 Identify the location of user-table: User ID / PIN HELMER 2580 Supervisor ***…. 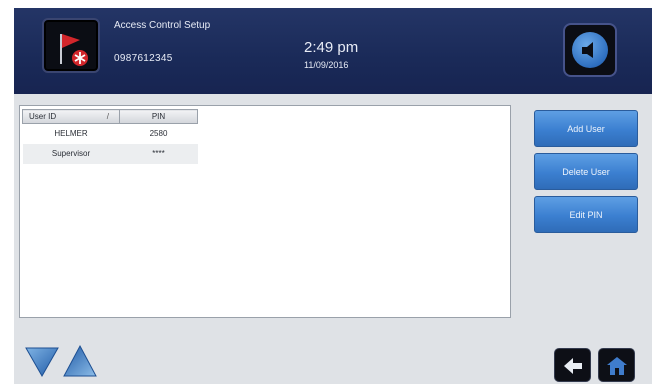
(110, 136).